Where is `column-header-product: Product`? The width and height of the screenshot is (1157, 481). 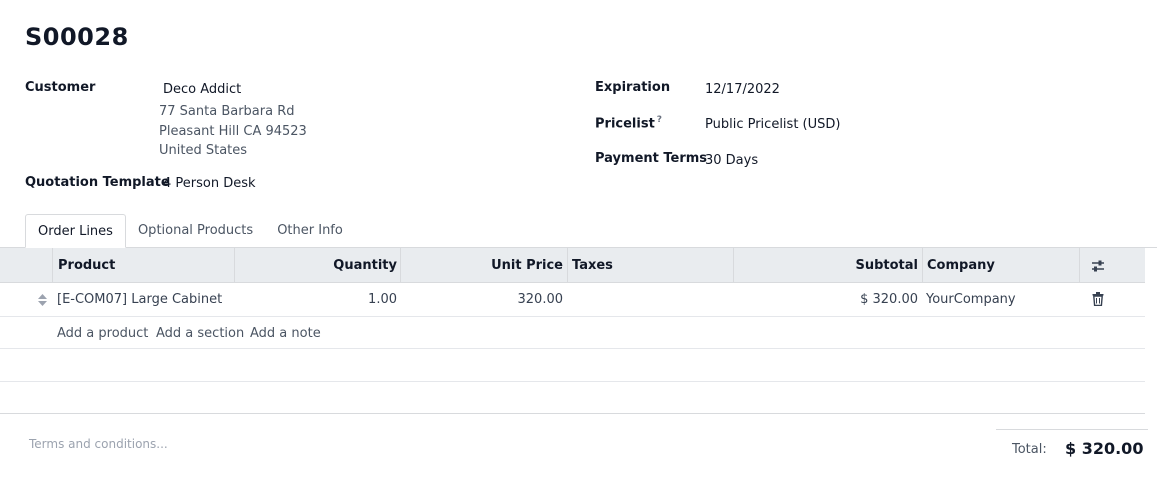 column-header-product: Product is located at coordinates (86, 265).